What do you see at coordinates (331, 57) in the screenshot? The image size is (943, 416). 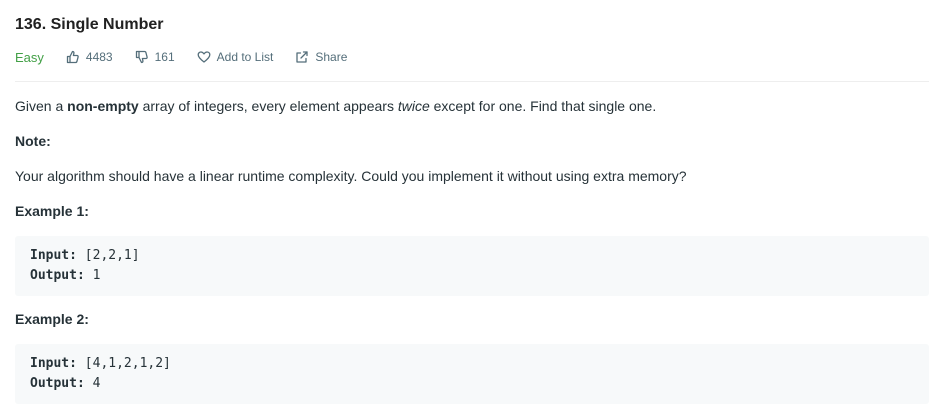 I see `share-label: Share` at bounding box center [331, 57].